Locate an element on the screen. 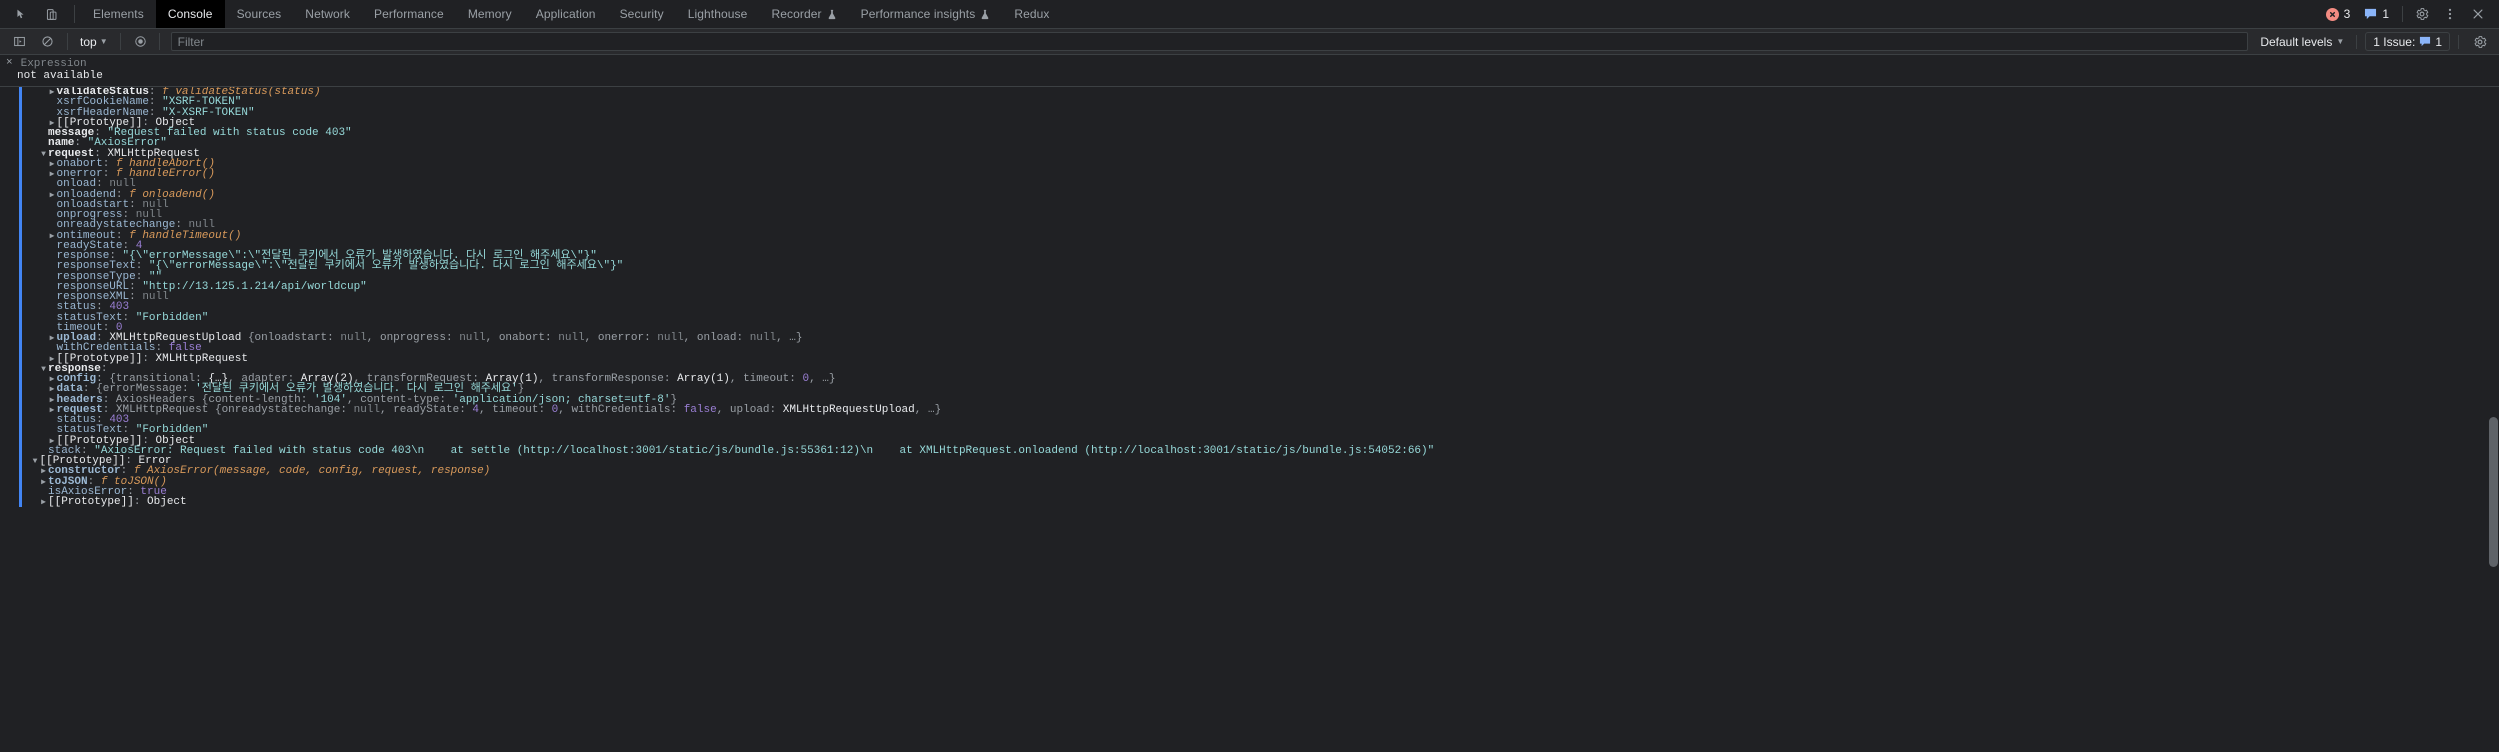 The image size is (2499, 752). tab-sources: Sources is located at coordinates (259, 14).